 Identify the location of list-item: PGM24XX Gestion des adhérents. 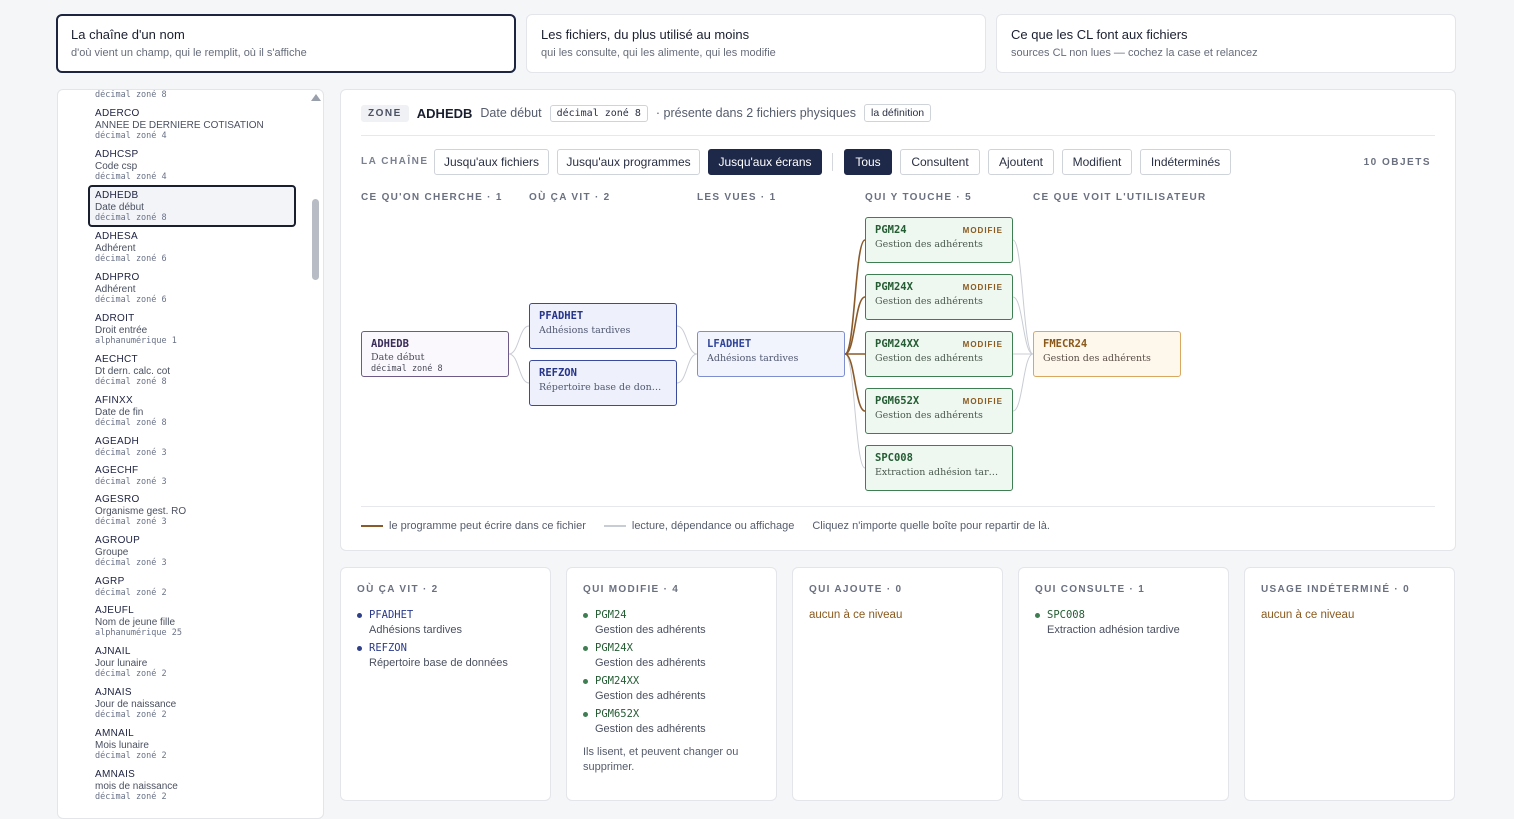
(671, 688).